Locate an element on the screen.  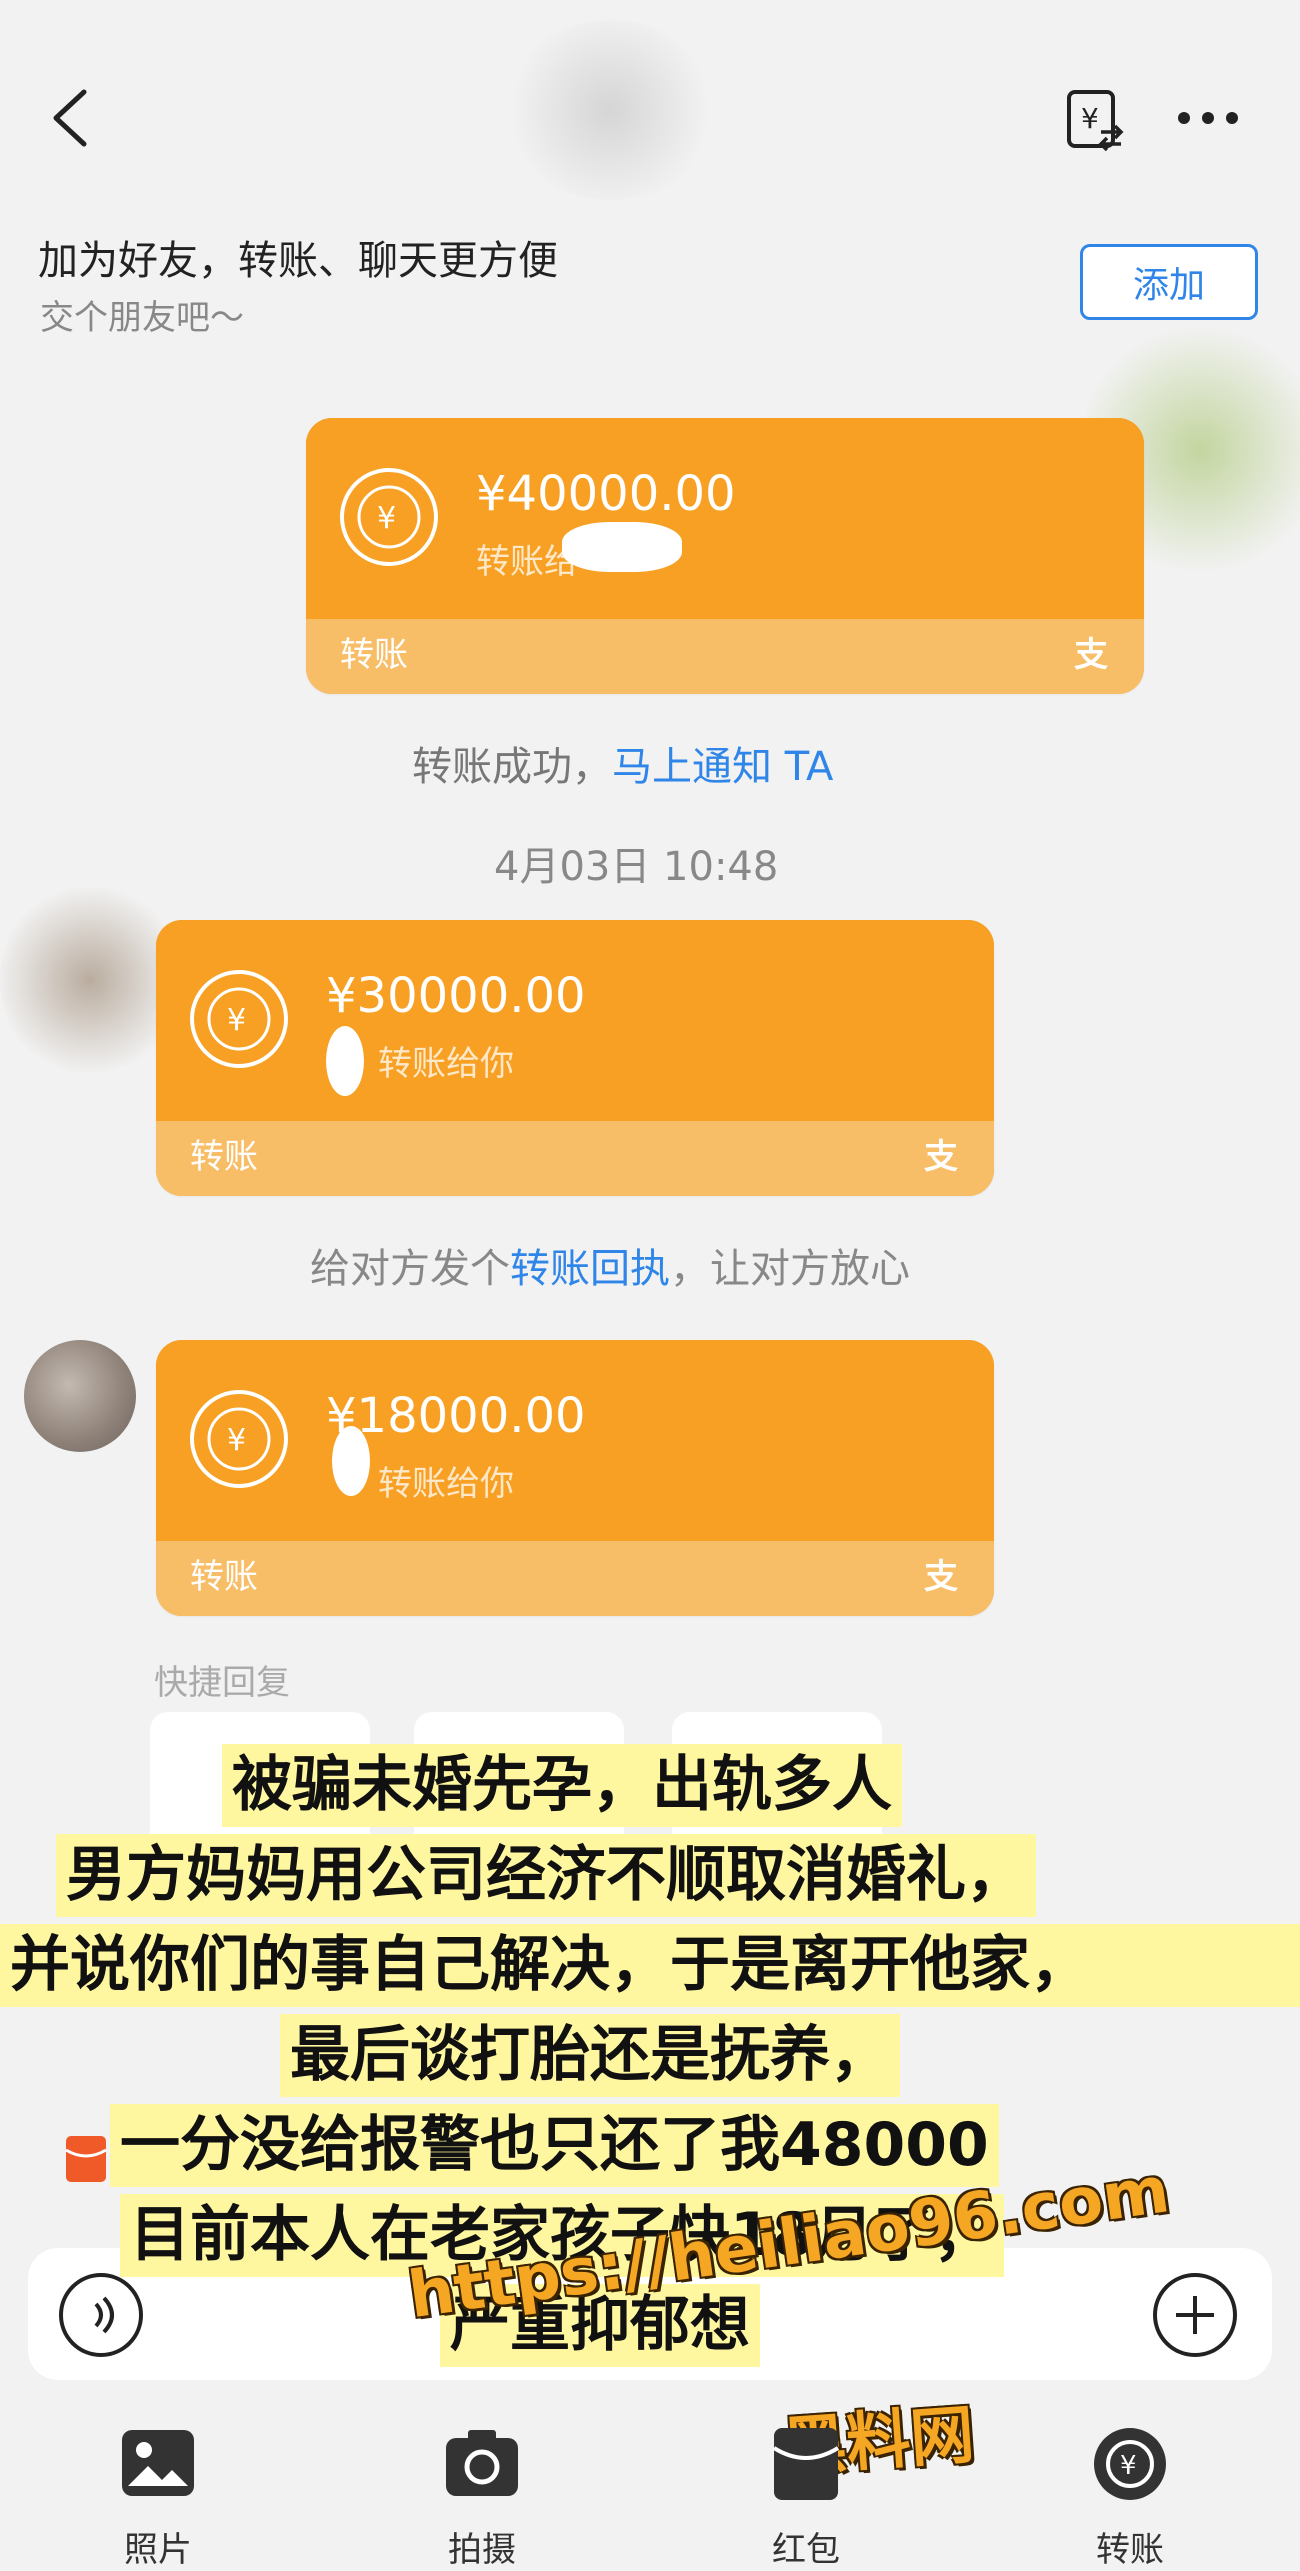
toolbar-photo: 照片 is located at coordinates (158, 2493).